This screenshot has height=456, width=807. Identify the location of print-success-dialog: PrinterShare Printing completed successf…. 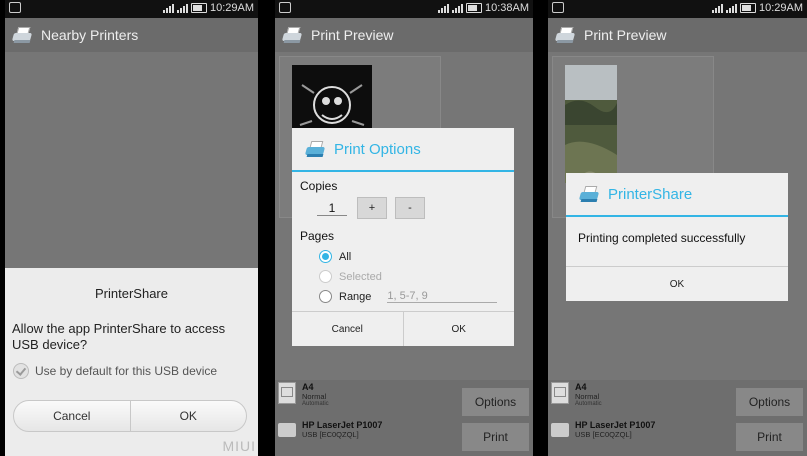
(677, 237).